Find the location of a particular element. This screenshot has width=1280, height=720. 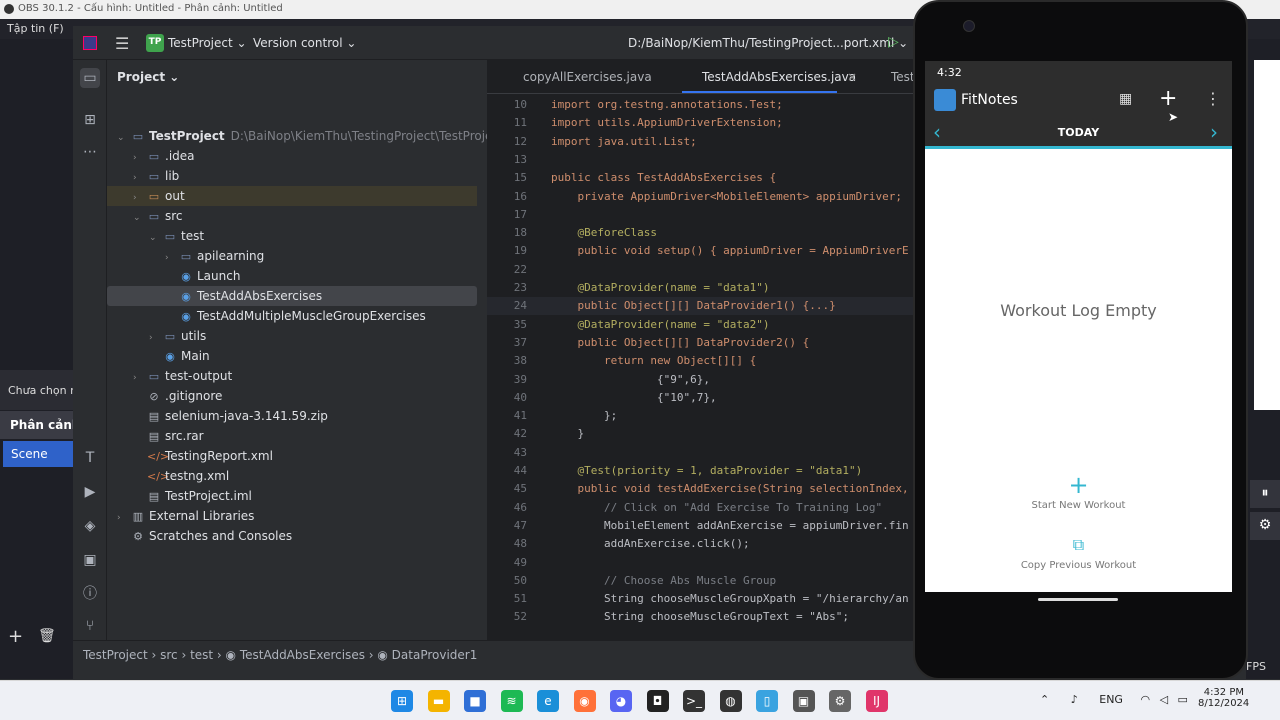

tree-item: ◉ TestAddAbsExercises is located at coordinates (292, 296).